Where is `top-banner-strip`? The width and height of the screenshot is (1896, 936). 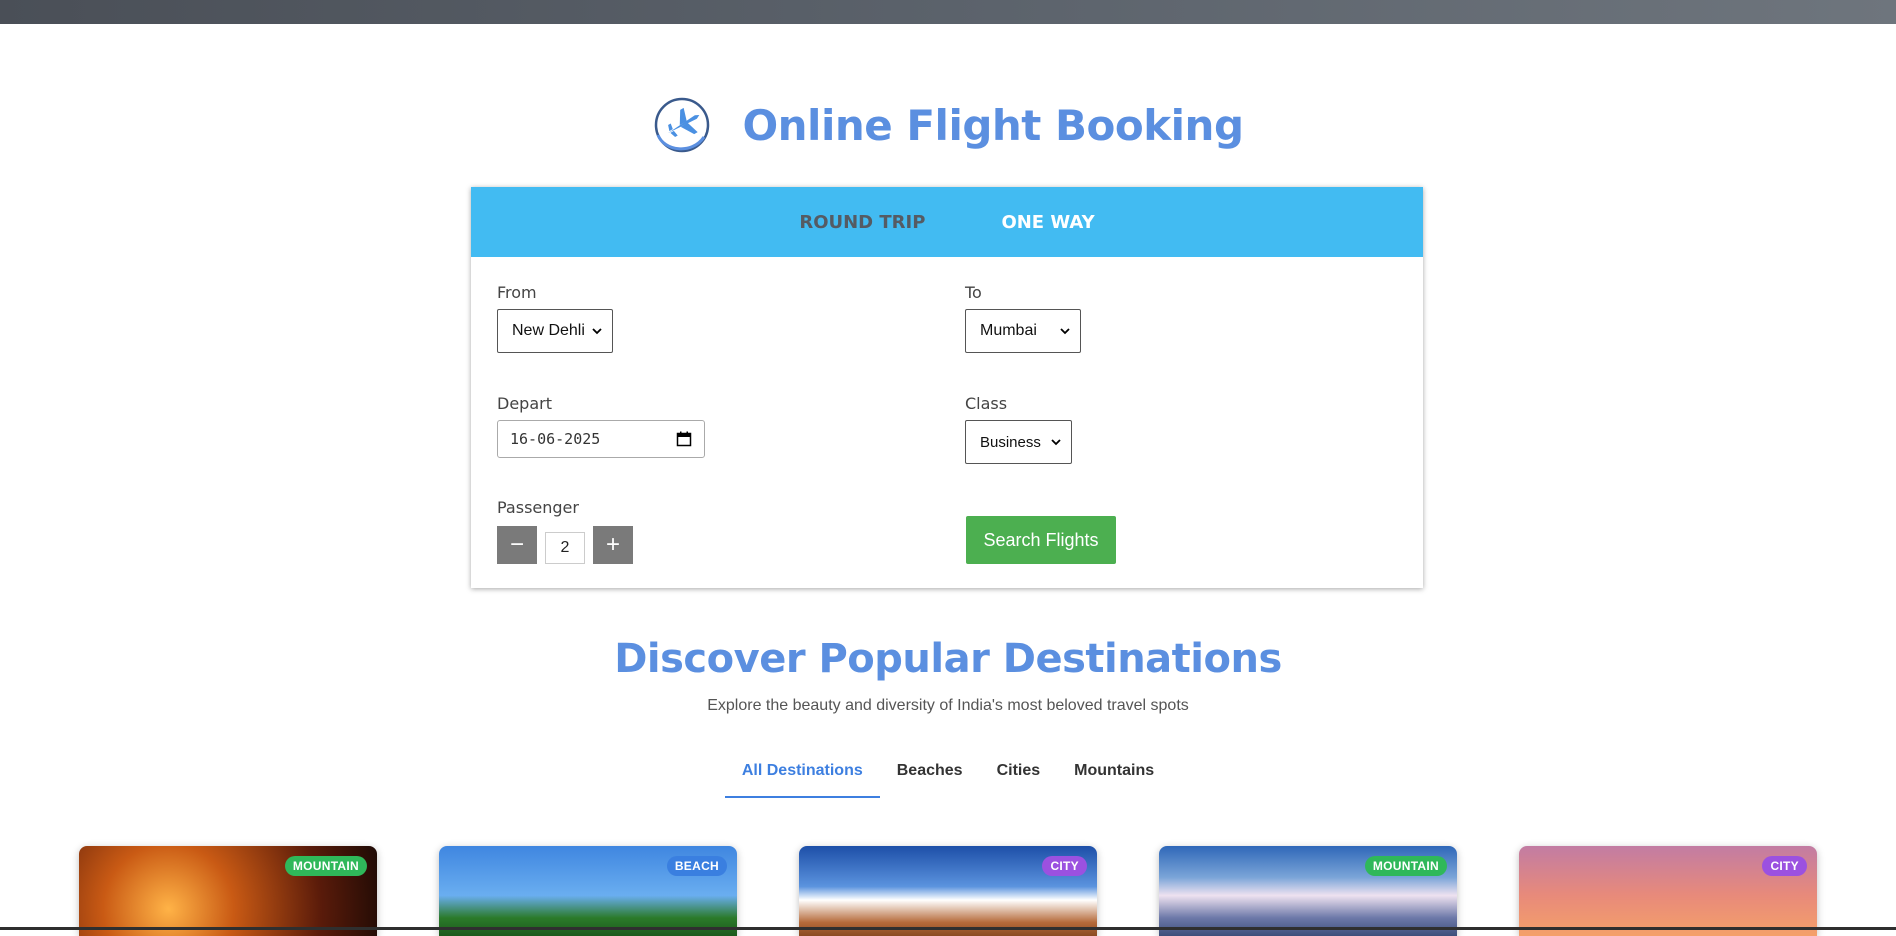 top-banner-strip is located at coordinates (948, 12).